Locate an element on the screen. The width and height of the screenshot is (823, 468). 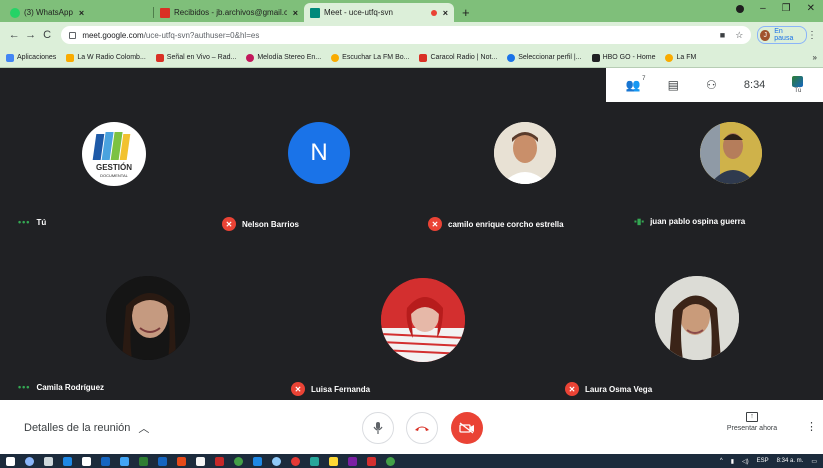
present-now-button: ↑ Presentar ahora is located at coordinates (752, 422).